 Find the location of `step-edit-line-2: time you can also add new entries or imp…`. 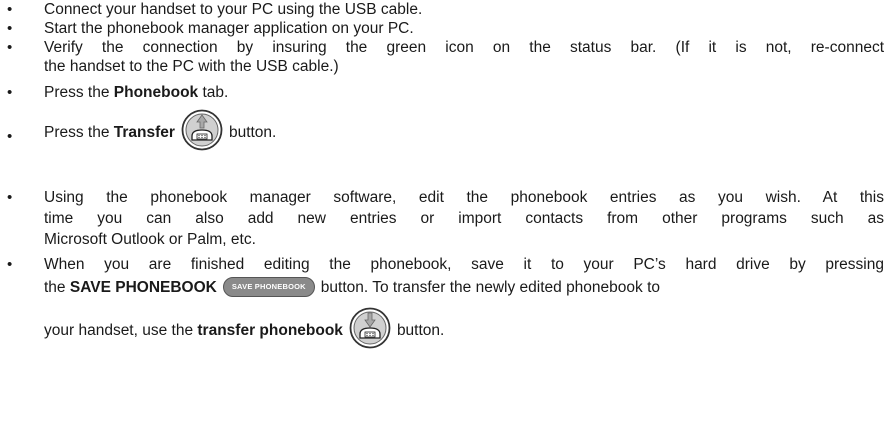

step-edit-line-2: time you can also add new entries or imp… is located at coordinates (464, 218).